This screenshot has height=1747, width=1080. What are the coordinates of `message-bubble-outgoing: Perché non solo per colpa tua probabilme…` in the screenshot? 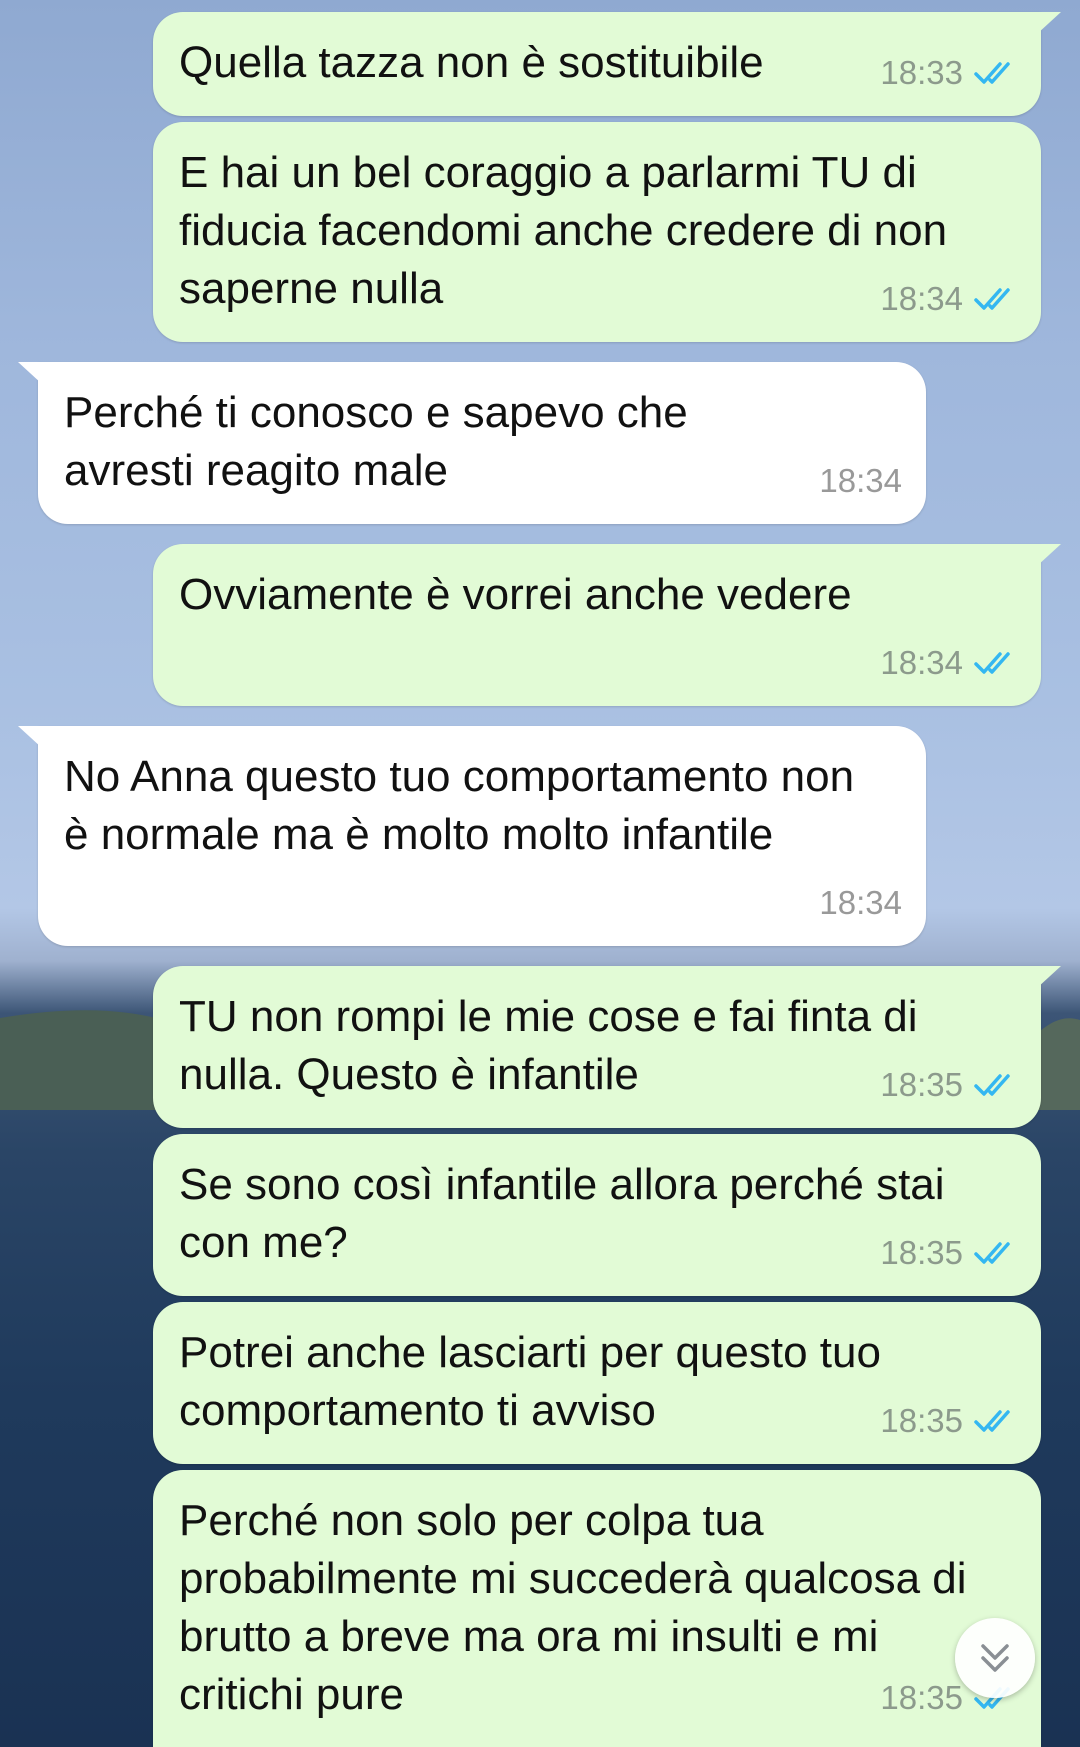 It's located at (597, 1608).